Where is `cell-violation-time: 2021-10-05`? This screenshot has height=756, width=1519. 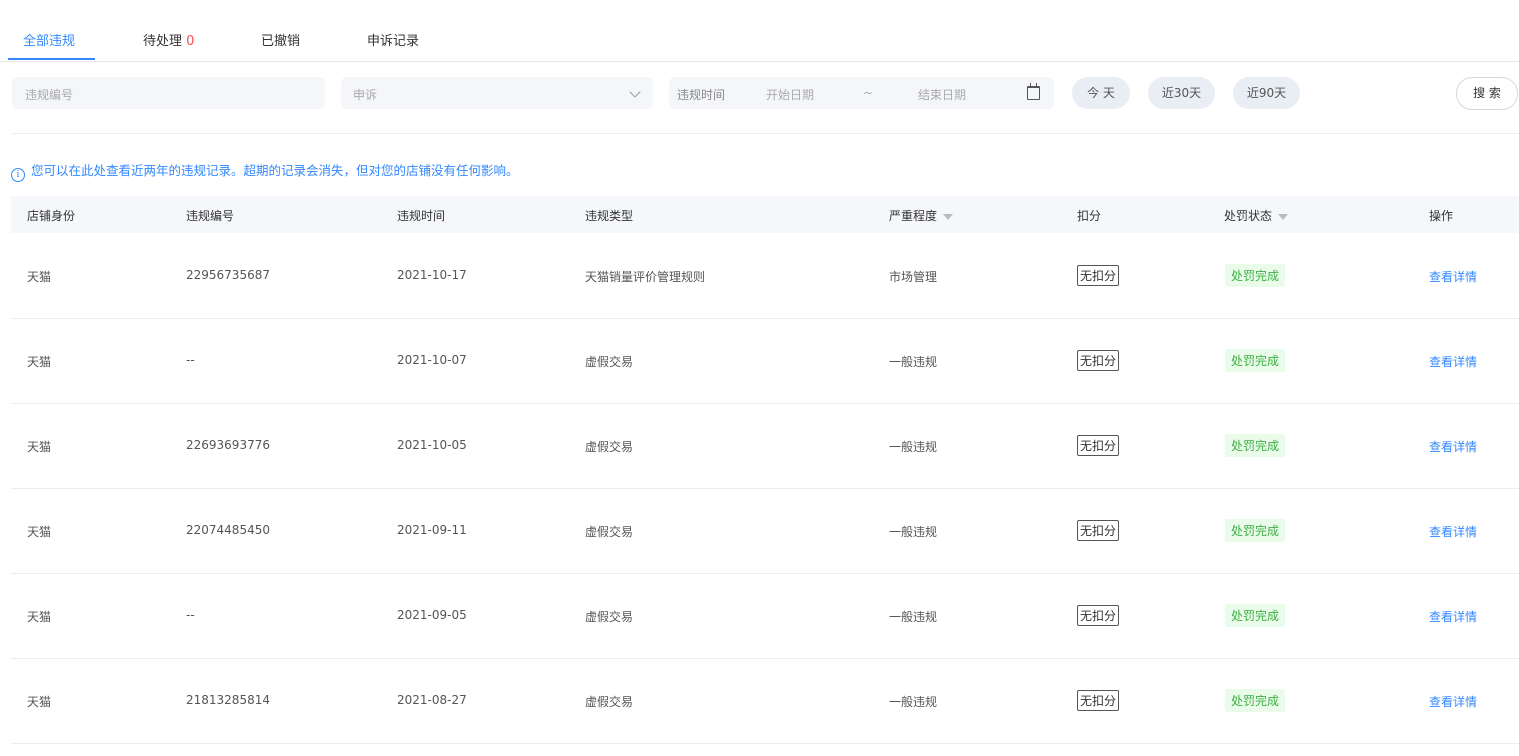 cell-violation-time: 2021-10-05 is located at coordinates (432, 445).